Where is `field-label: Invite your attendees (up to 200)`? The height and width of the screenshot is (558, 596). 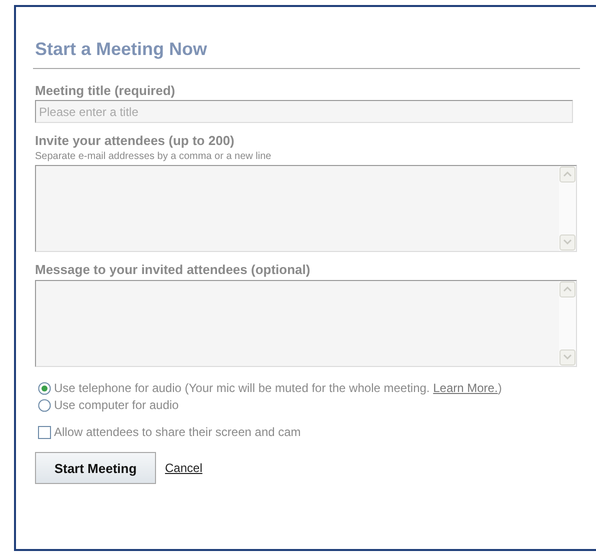 field-label: Invite your attendees (up to 200) is located at coordinates (135, 140).